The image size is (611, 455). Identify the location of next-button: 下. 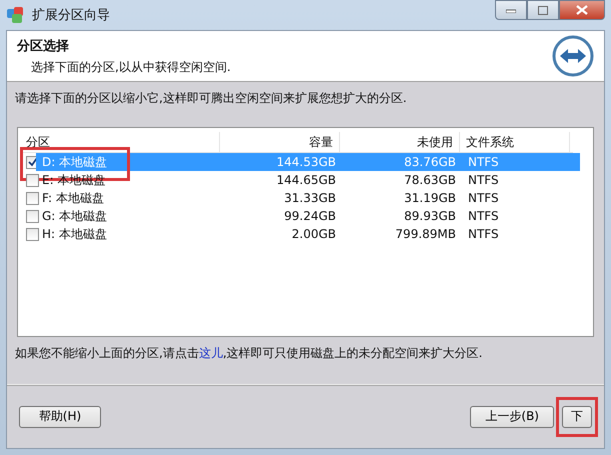
(577, 417).